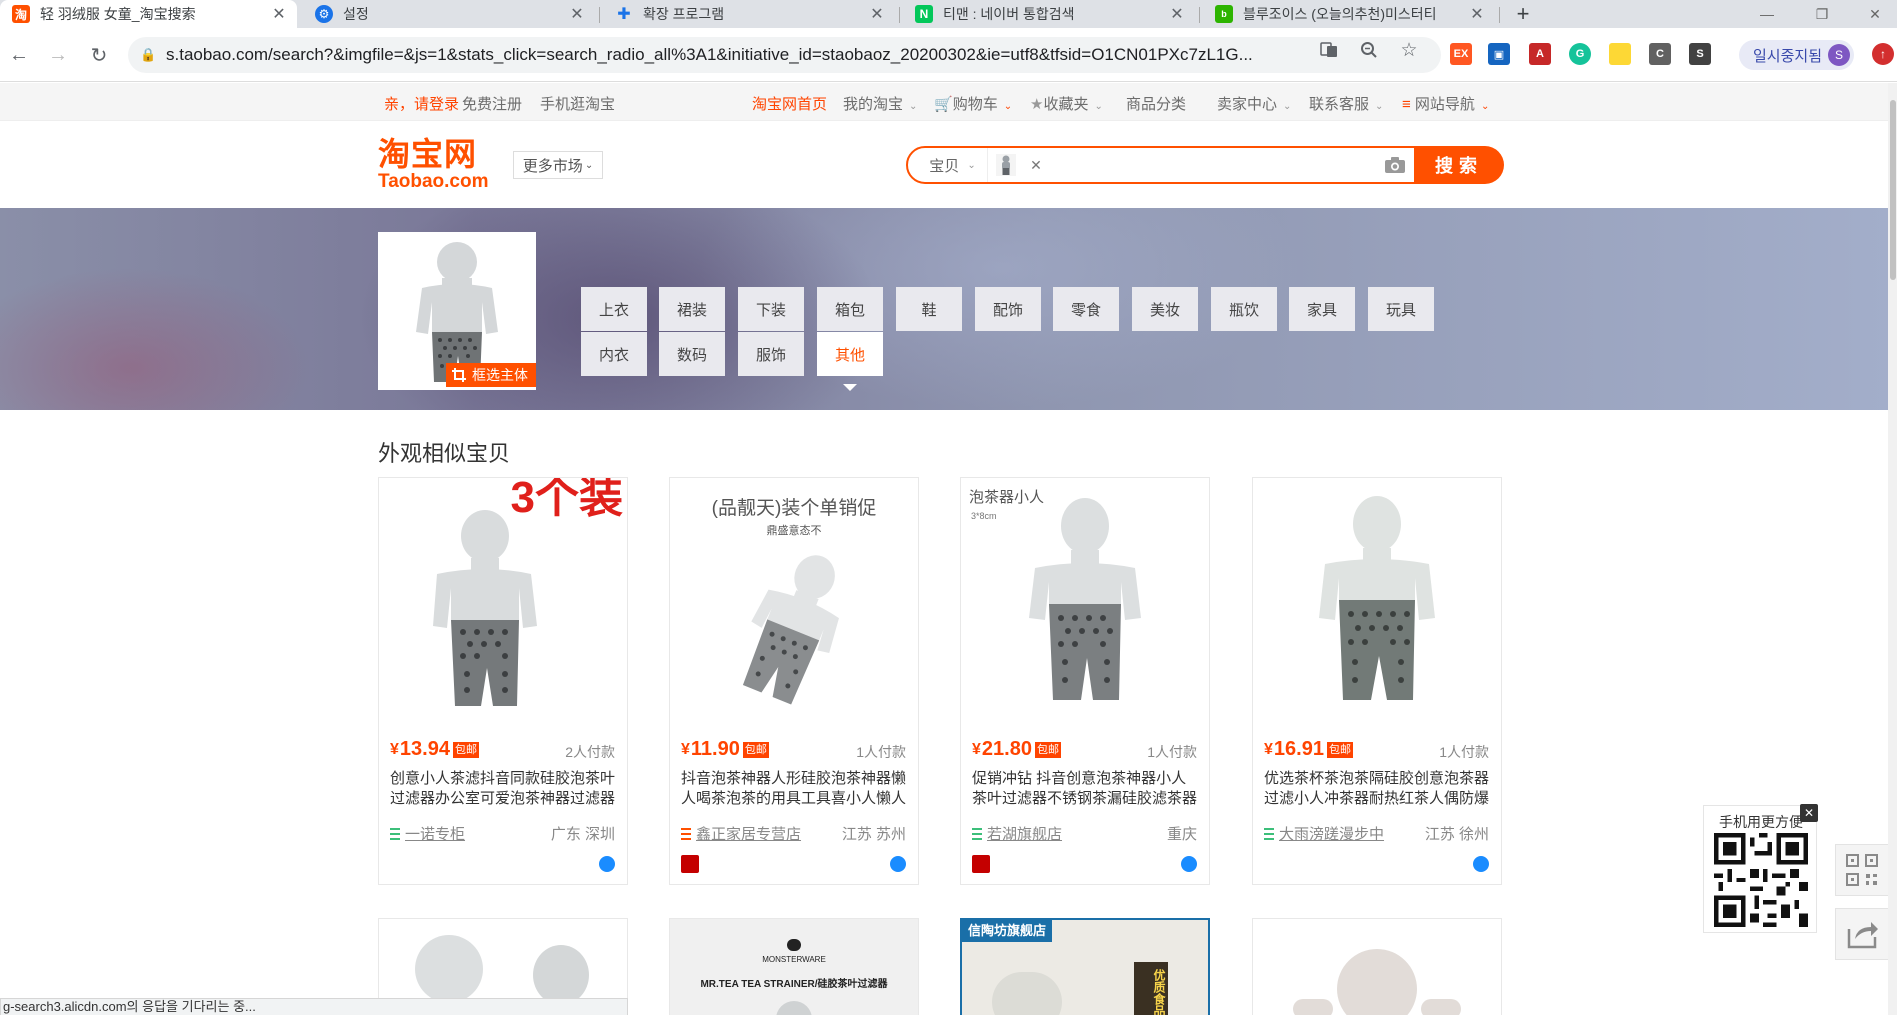 The width and height of the screenshot is (1897, 1015). Describe the element at coordinates (741, 833) in the screenshot. I see `shop-link: 鑫正家居专营店` at that location.